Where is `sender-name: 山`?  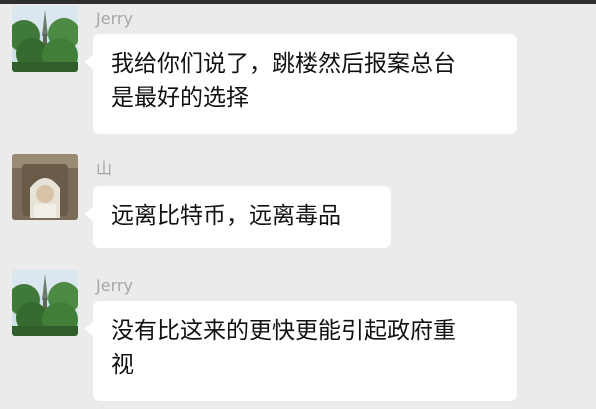
sender-name: 山 is located at coordinates (104, 168).